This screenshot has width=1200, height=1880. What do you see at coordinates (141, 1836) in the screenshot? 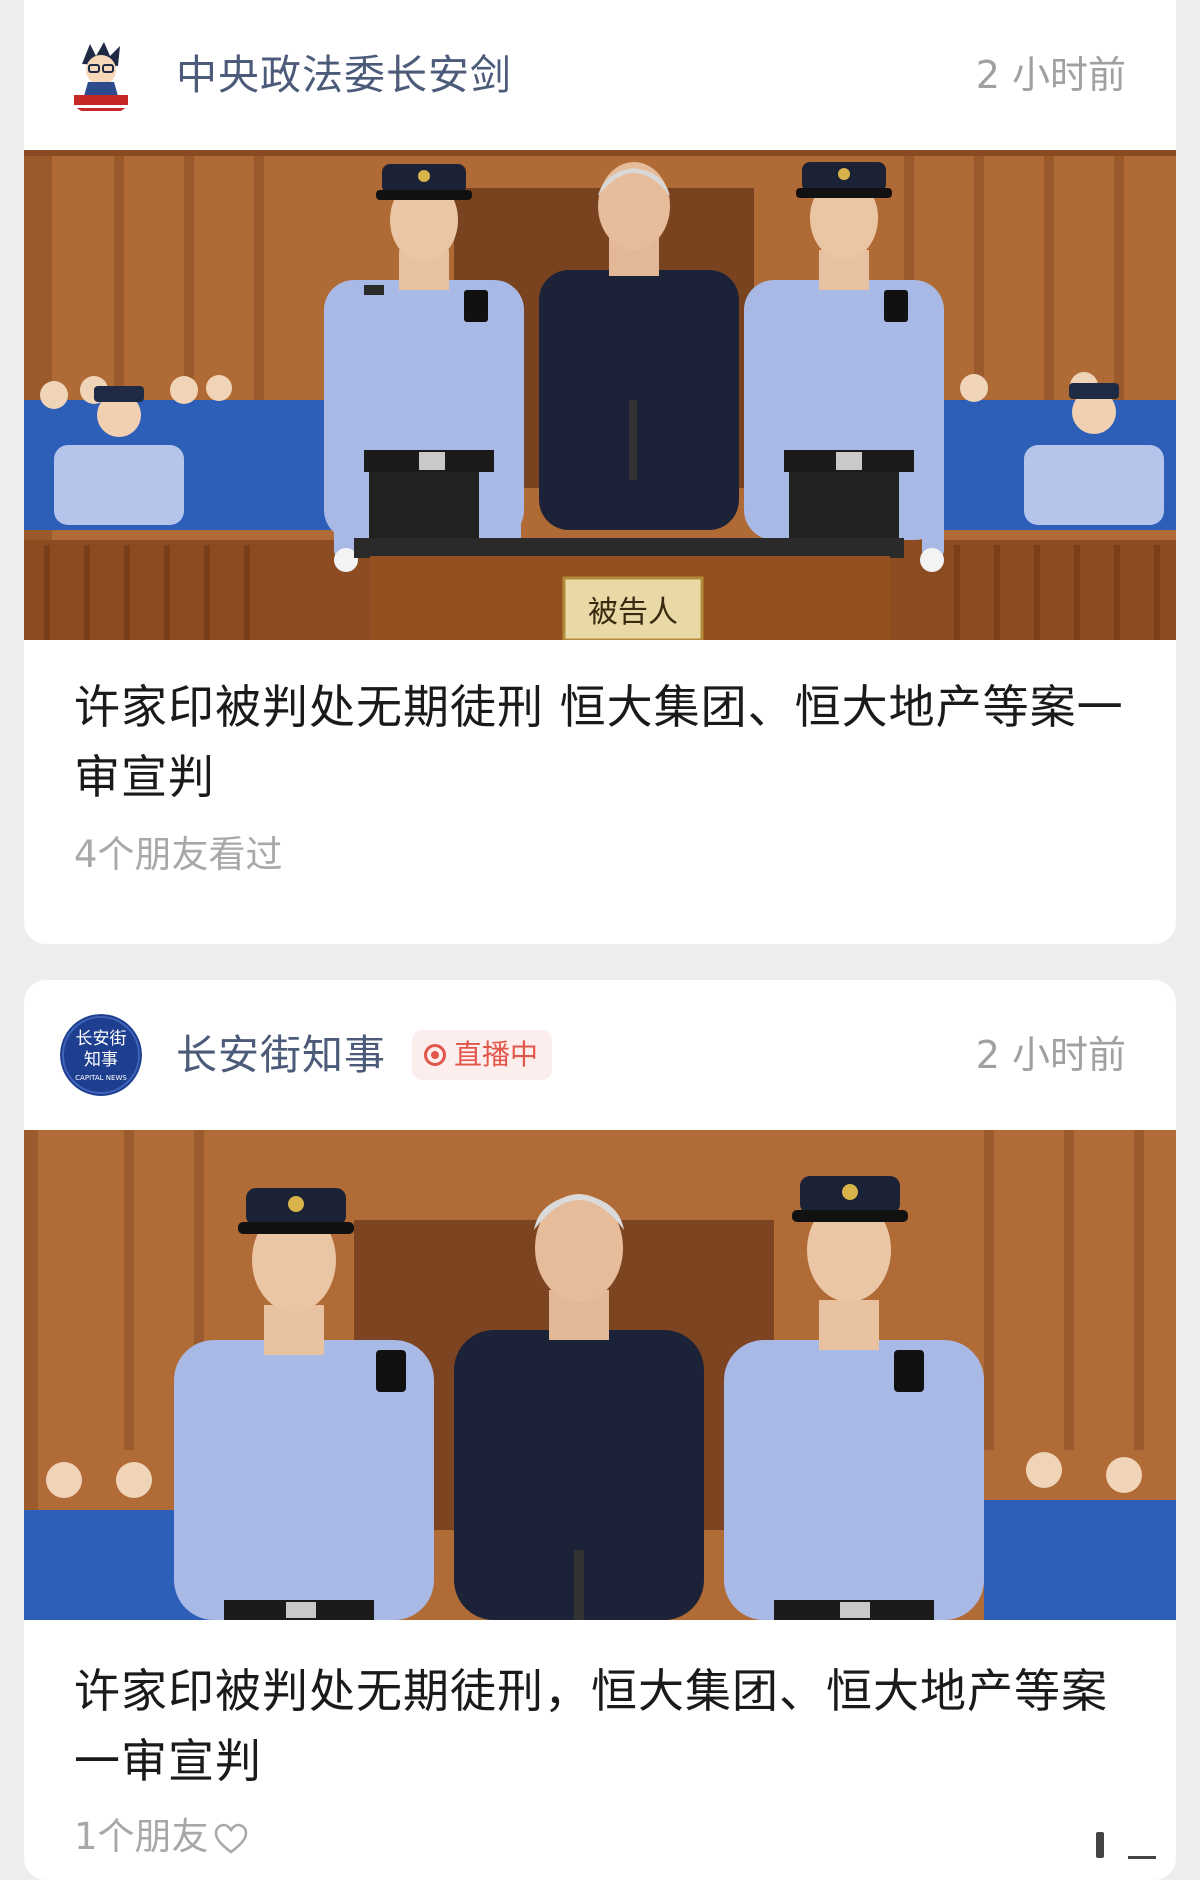
I see `friends-viewed-text: 1个朋友` at bounding box center [141, 1836].